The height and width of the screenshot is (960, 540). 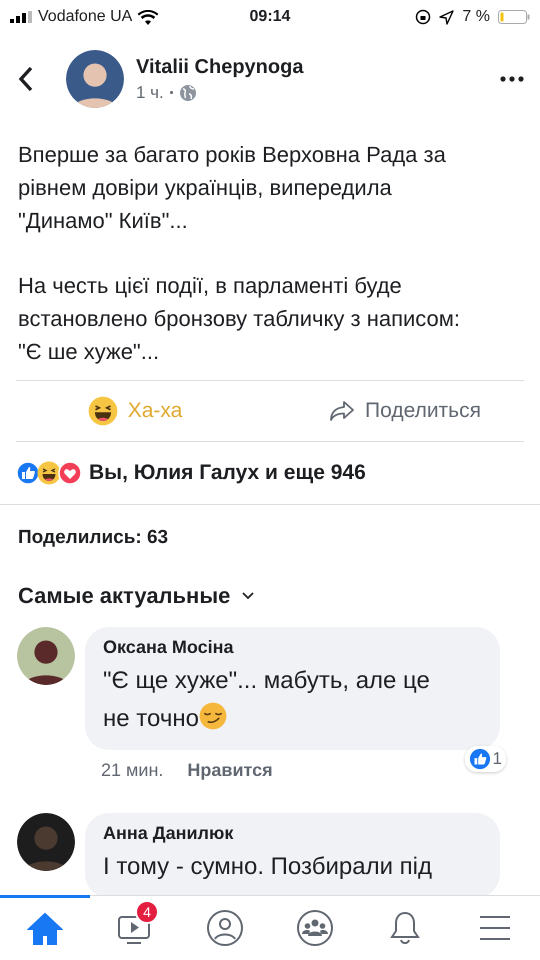 What do you see at coordinates (514, 17) in the screenshot?
I see `battery-icon` at bounding box center [514, 17].